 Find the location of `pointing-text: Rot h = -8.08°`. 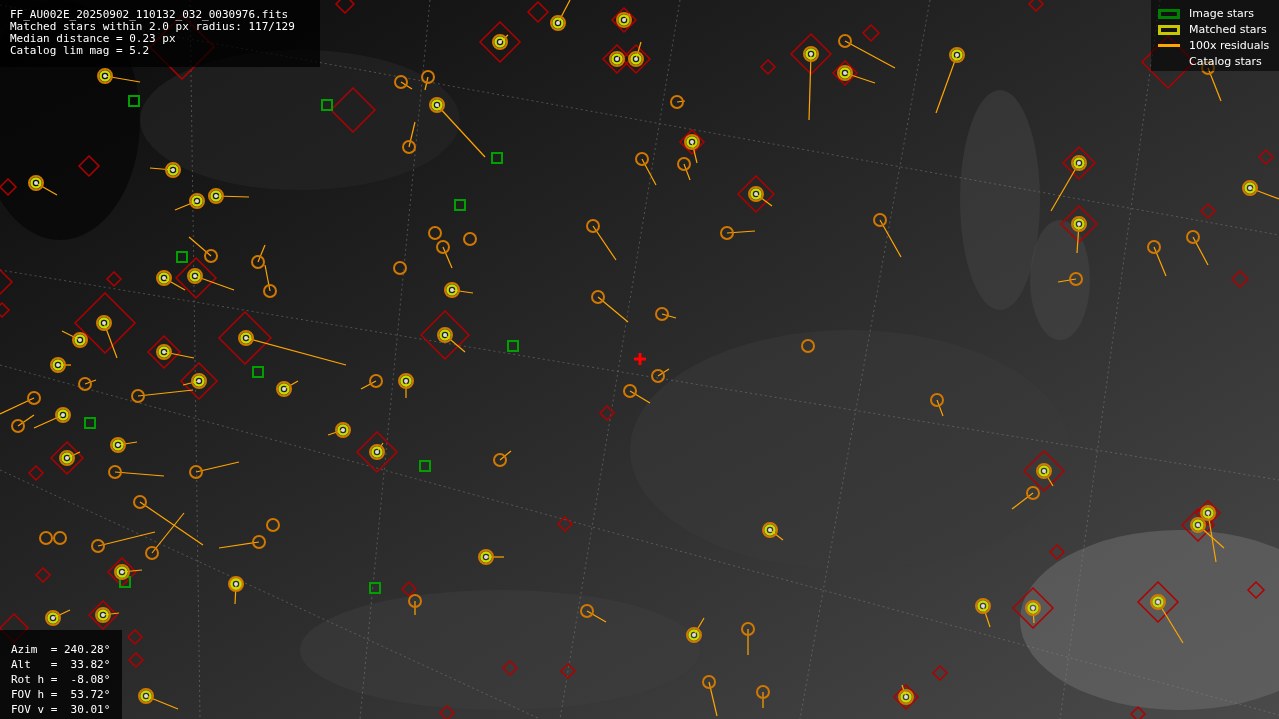

pointing-text: Rot h = -8.08° is located at coordinates (61, 679).